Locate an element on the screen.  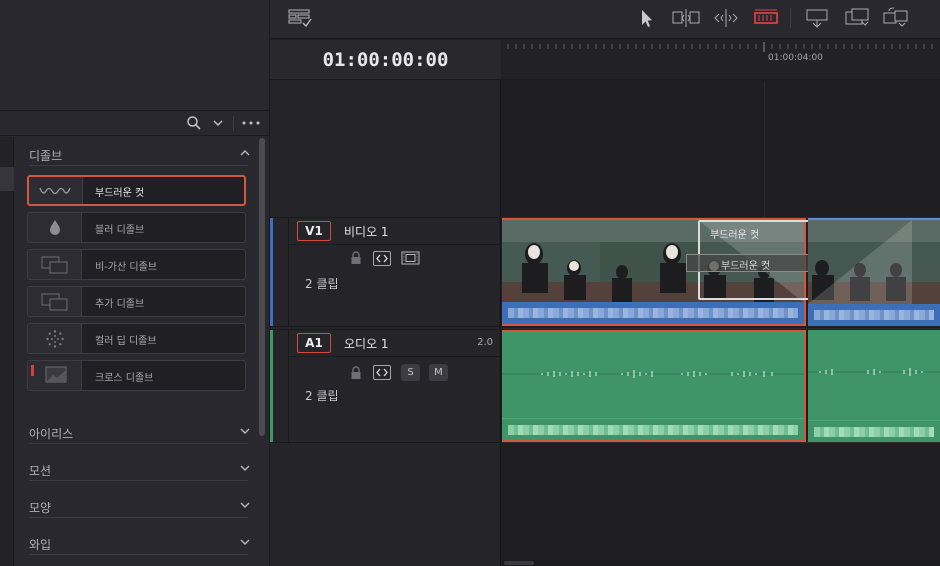
section-motion-label: 모션 is located at coordinates (40, 471).